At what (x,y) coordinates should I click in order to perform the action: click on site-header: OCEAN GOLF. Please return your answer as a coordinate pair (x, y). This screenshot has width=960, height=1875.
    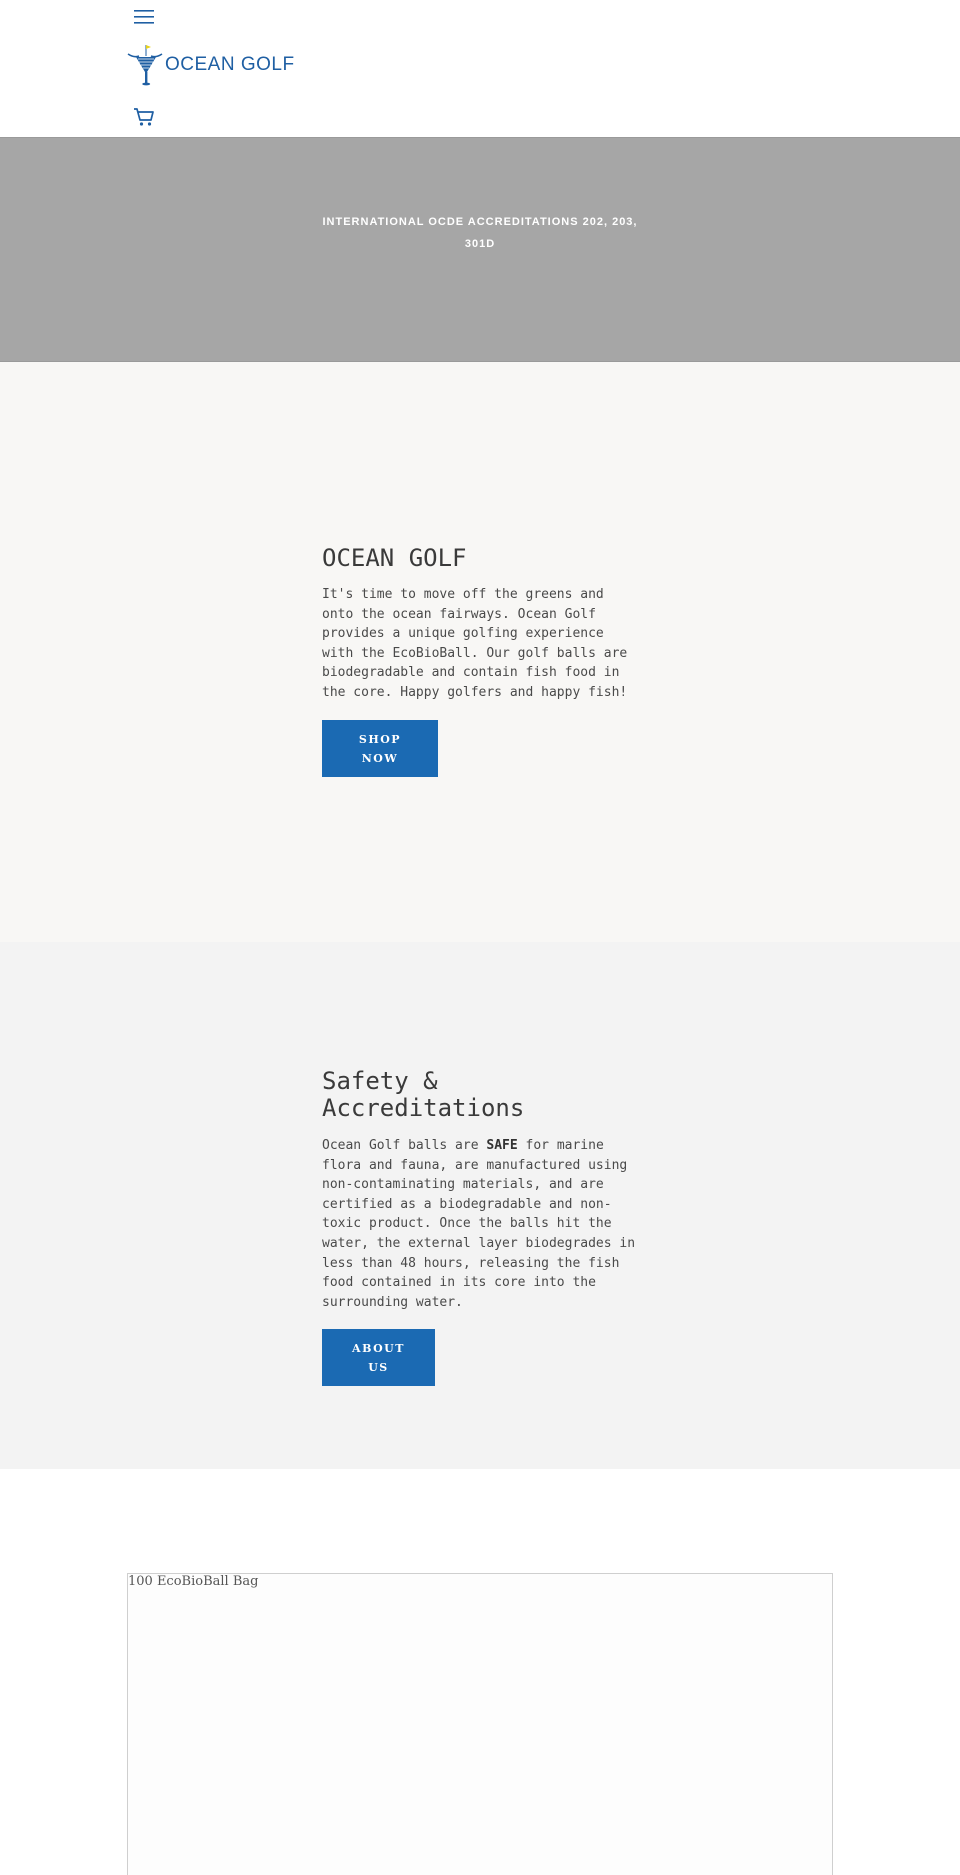
    Looking at the image, I should click on (480, 68).